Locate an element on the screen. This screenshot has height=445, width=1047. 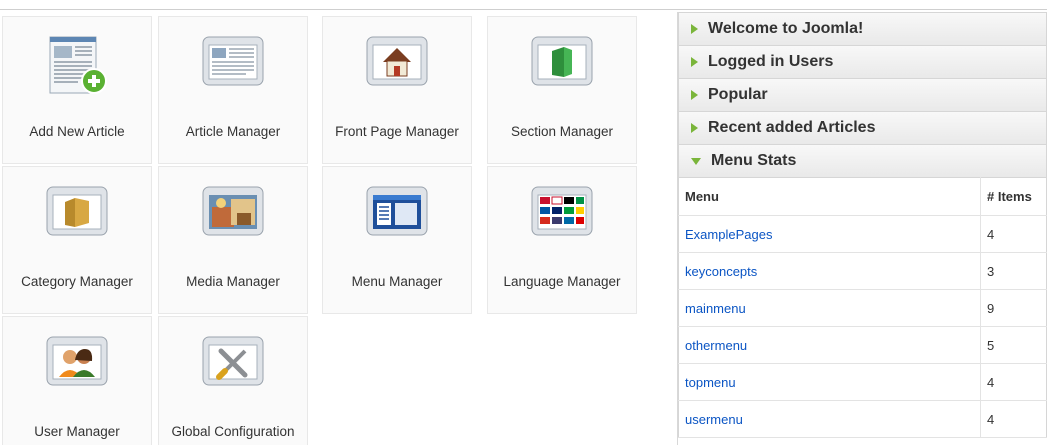
language-flags-icon is located at coordinates (562, 215).